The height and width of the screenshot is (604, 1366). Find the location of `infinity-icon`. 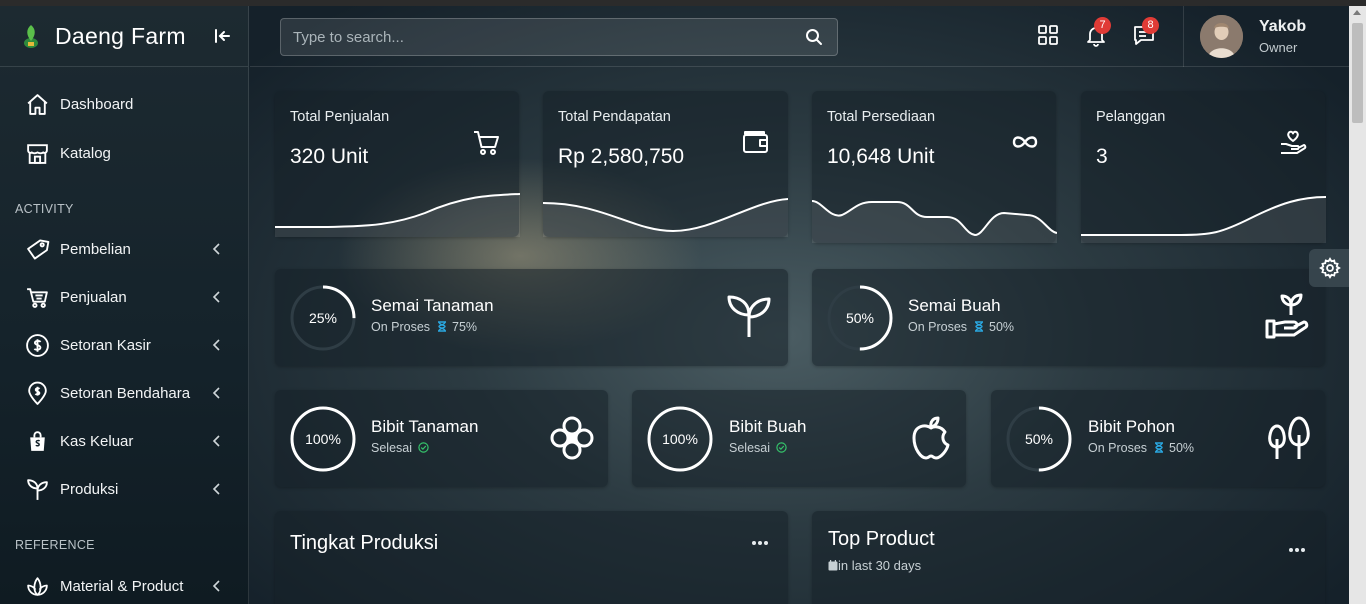

infinity-icon is located at coordinates (1025, 142).